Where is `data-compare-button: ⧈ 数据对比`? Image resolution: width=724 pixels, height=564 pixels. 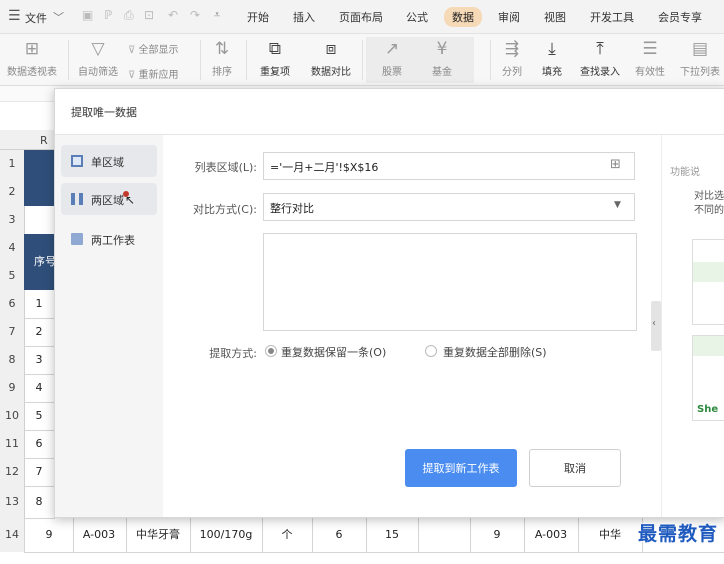 data-compare-button: ⧈ 数据对比 is located at coordinates (331, 58).